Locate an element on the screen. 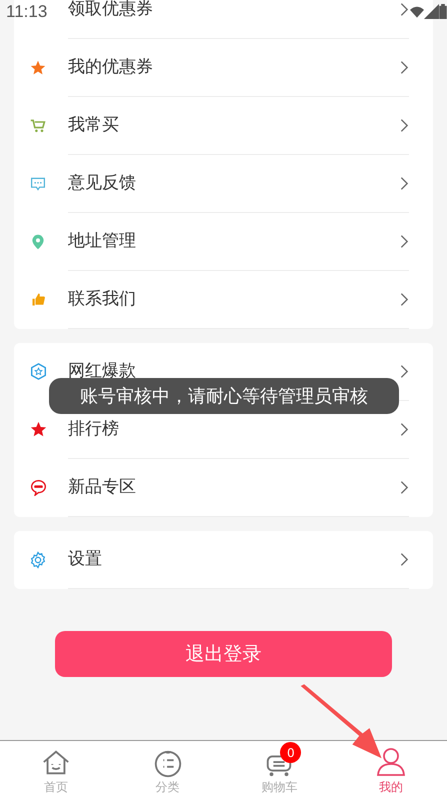 The width and height of the screenshot is (447, 798). menu-item: 新品专区 is located at coordinates (102, 487).